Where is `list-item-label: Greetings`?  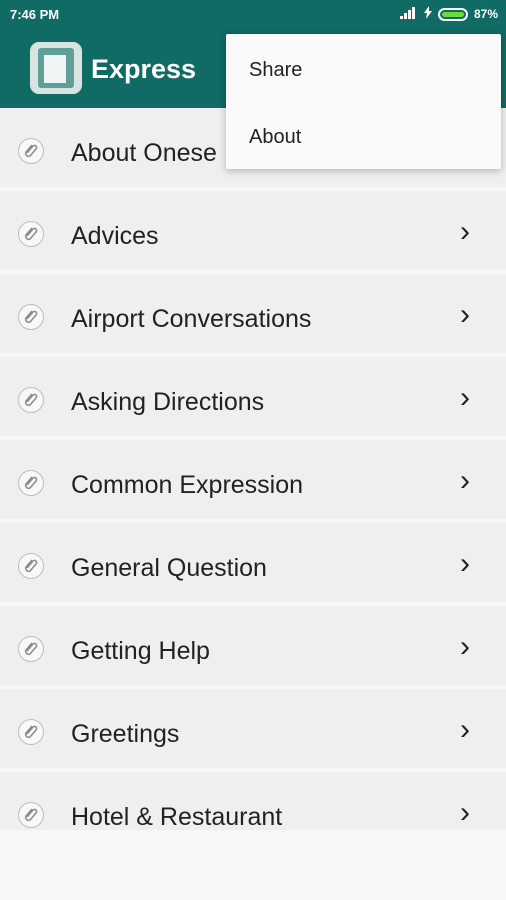 list-item-label: Greetings is located at coordinates (125, 734).